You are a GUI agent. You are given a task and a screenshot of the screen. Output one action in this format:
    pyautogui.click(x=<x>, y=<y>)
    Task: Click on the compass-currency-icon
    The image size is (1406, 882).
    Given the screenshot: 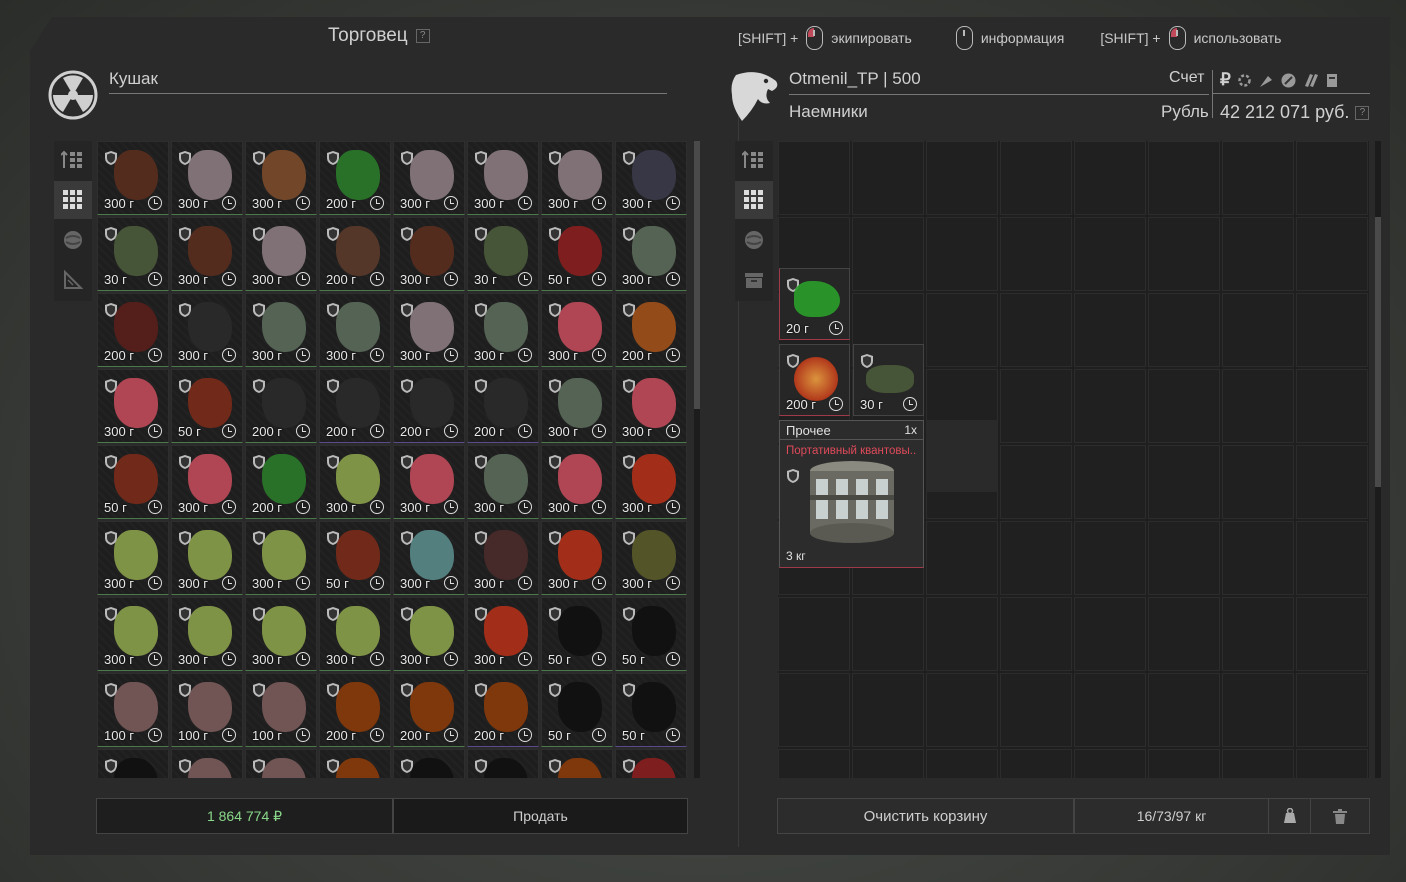 What is the action you would take?
    pyautogui.click(x=1288, y=80)
    